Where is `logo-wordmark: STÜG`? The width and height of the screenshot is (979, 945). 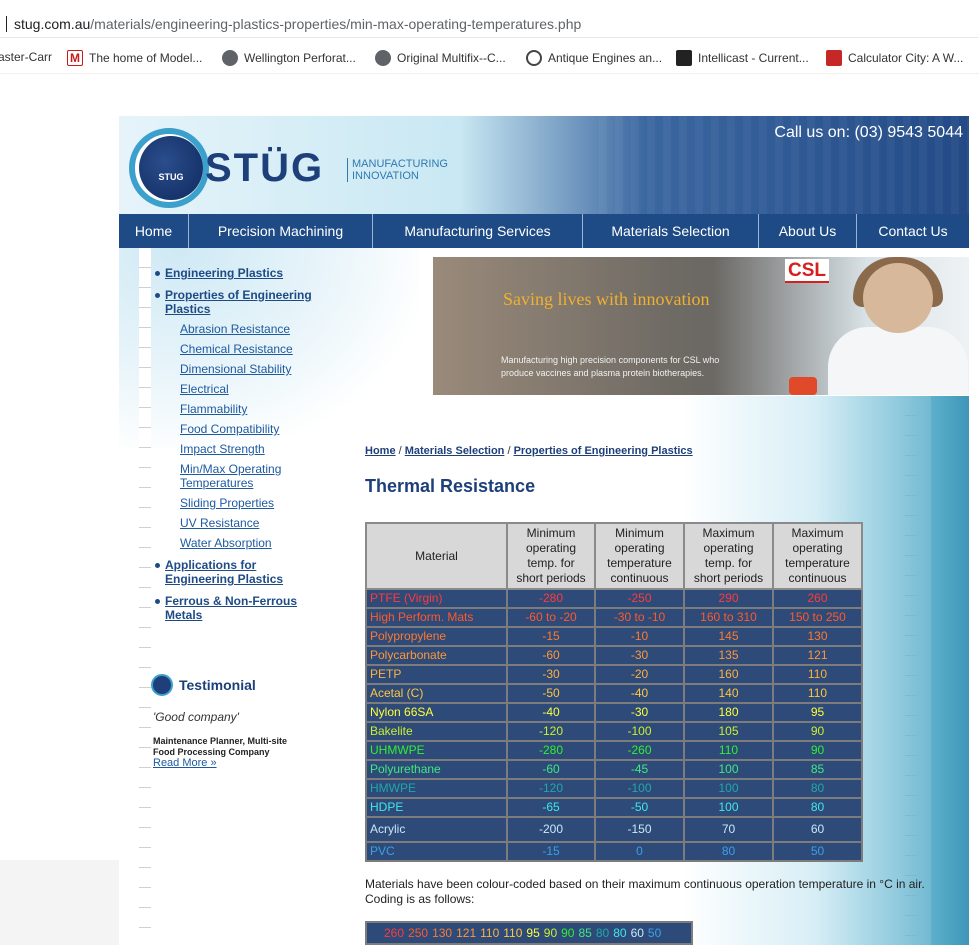
logo-wordmark: STÜG is located at coordinates (264, 168).